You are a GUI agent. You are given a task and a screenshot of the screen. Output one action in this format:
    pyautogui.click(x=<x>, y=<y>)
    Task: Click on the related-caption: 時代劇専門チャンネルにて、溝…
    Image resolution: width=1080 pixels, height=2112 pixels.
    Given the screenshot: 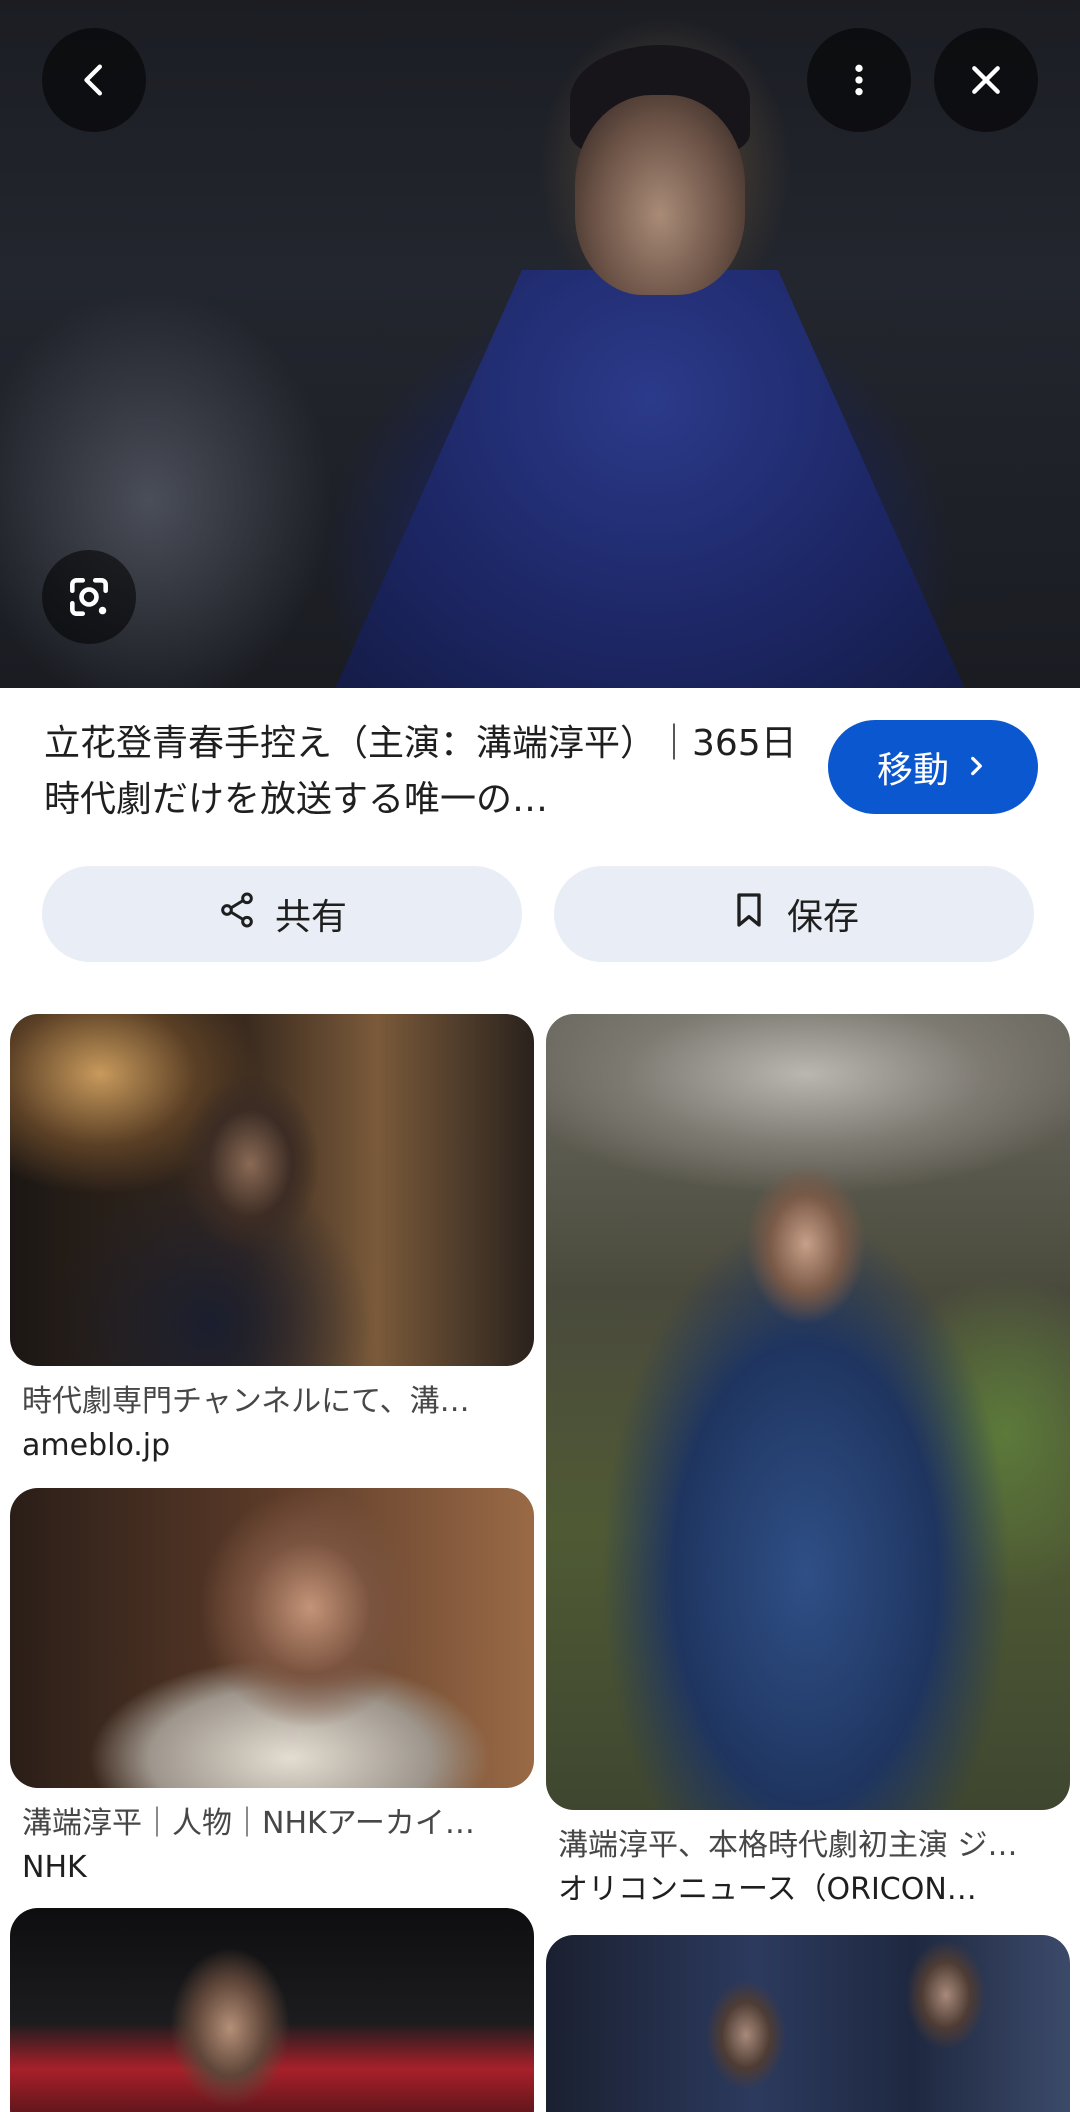 What is the action you would take?
    pyautogui.click(x=246, y=1401)
    